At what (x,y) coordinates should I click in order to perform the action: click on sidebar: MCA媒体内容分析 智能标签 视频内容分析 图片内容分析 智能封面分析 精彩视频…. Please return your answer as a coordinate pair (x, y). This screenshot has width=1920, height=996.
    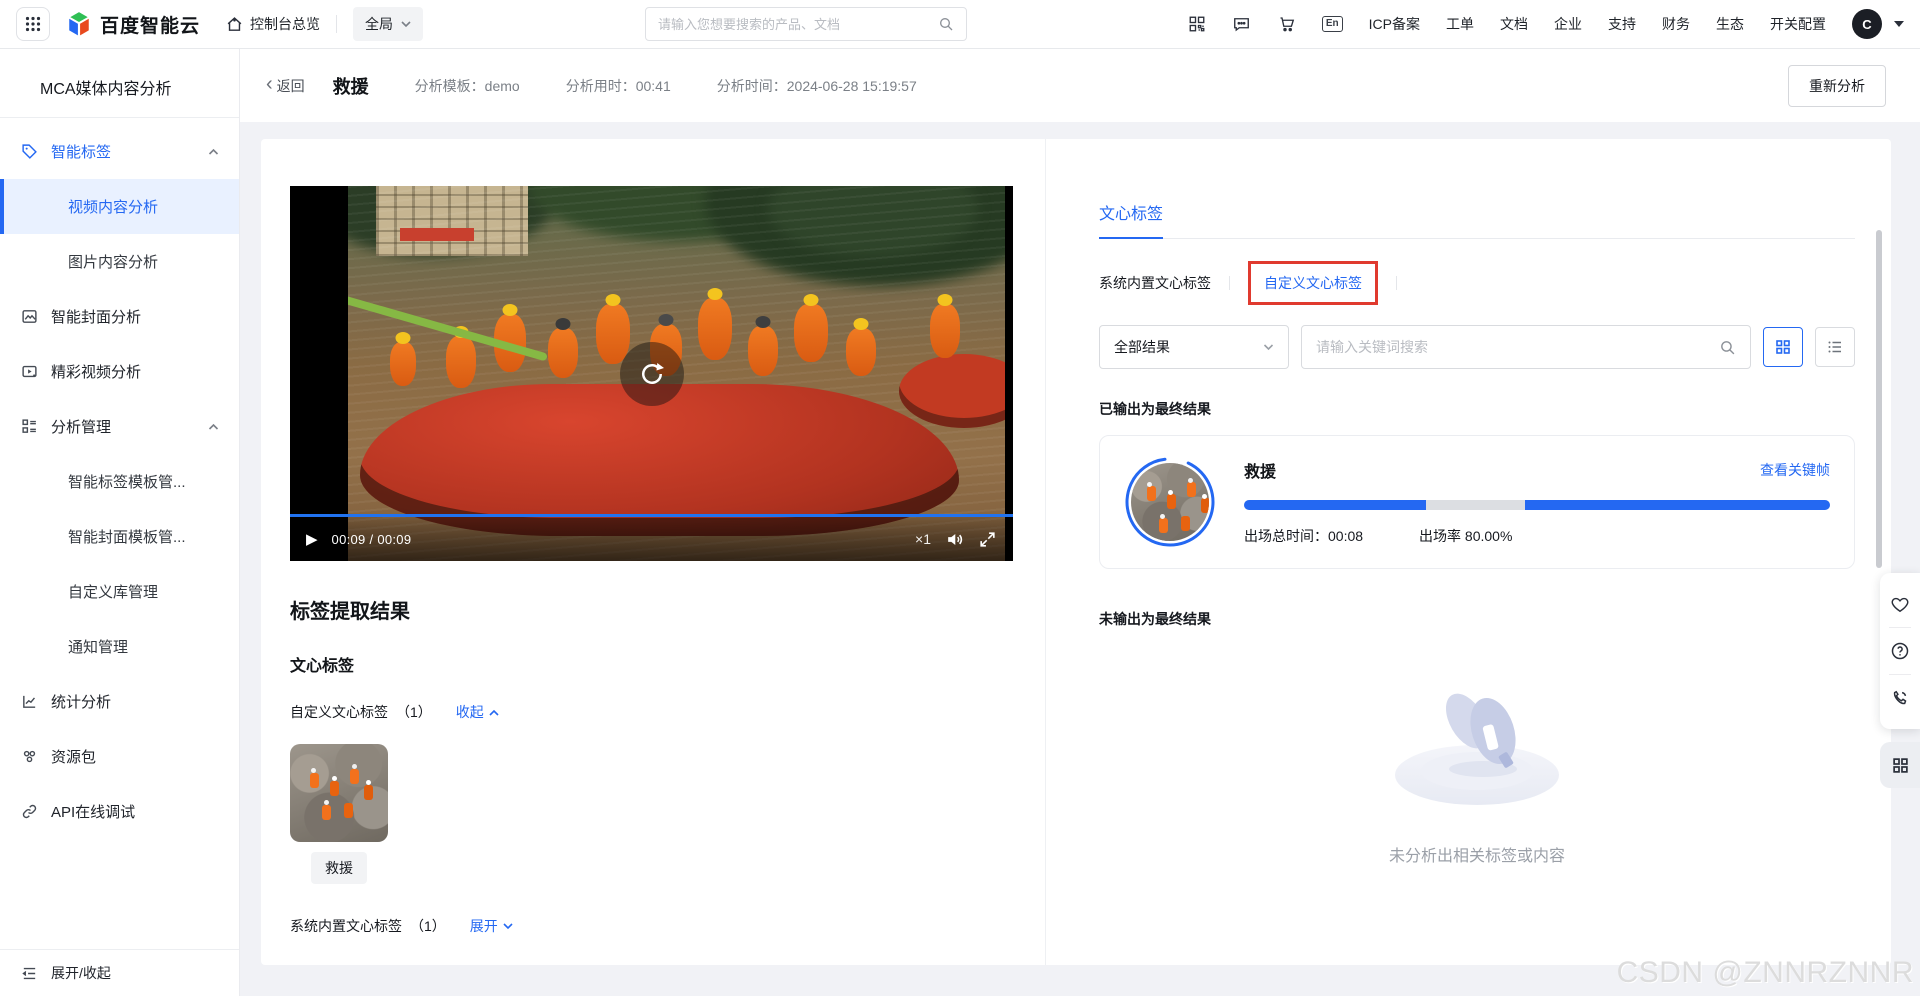
    Looking at the image, I should click on (120, 522).